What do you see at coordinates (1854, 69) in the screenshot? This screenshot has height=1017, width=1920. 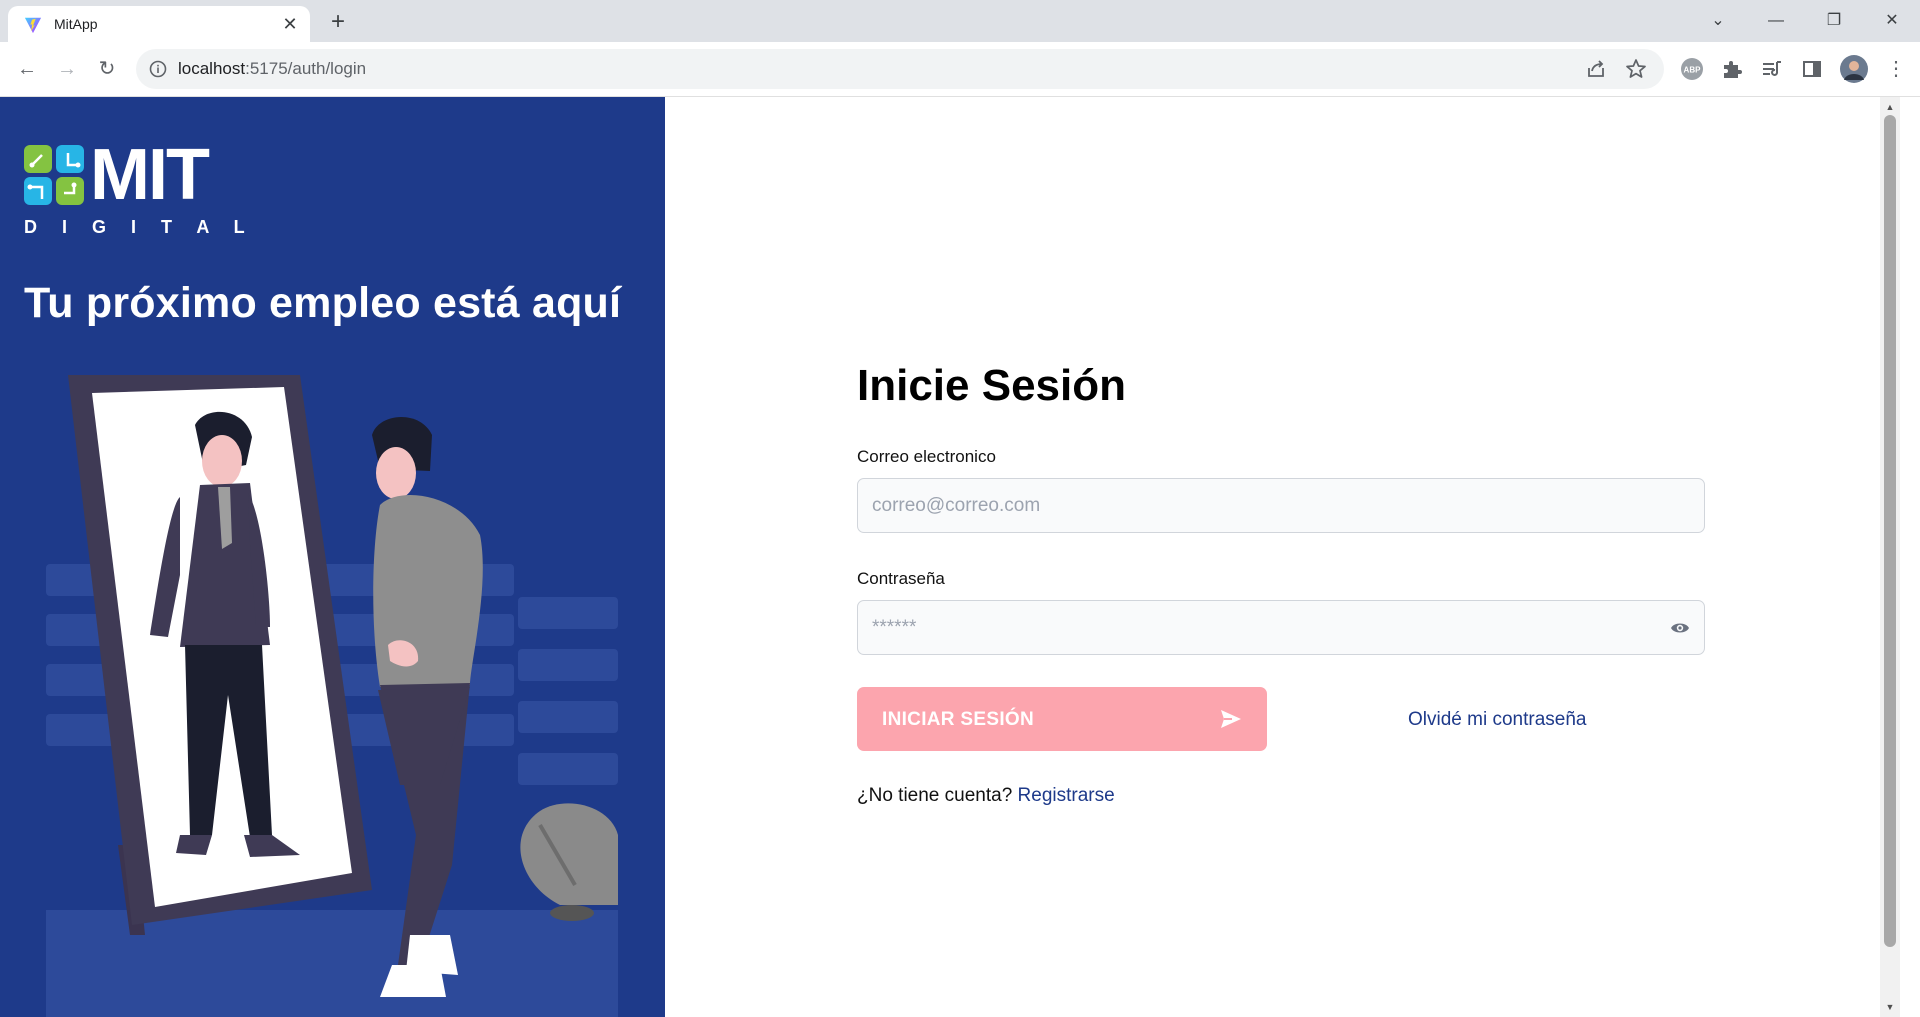 I see `profile-avatar` at bounding box center [1854, 69].